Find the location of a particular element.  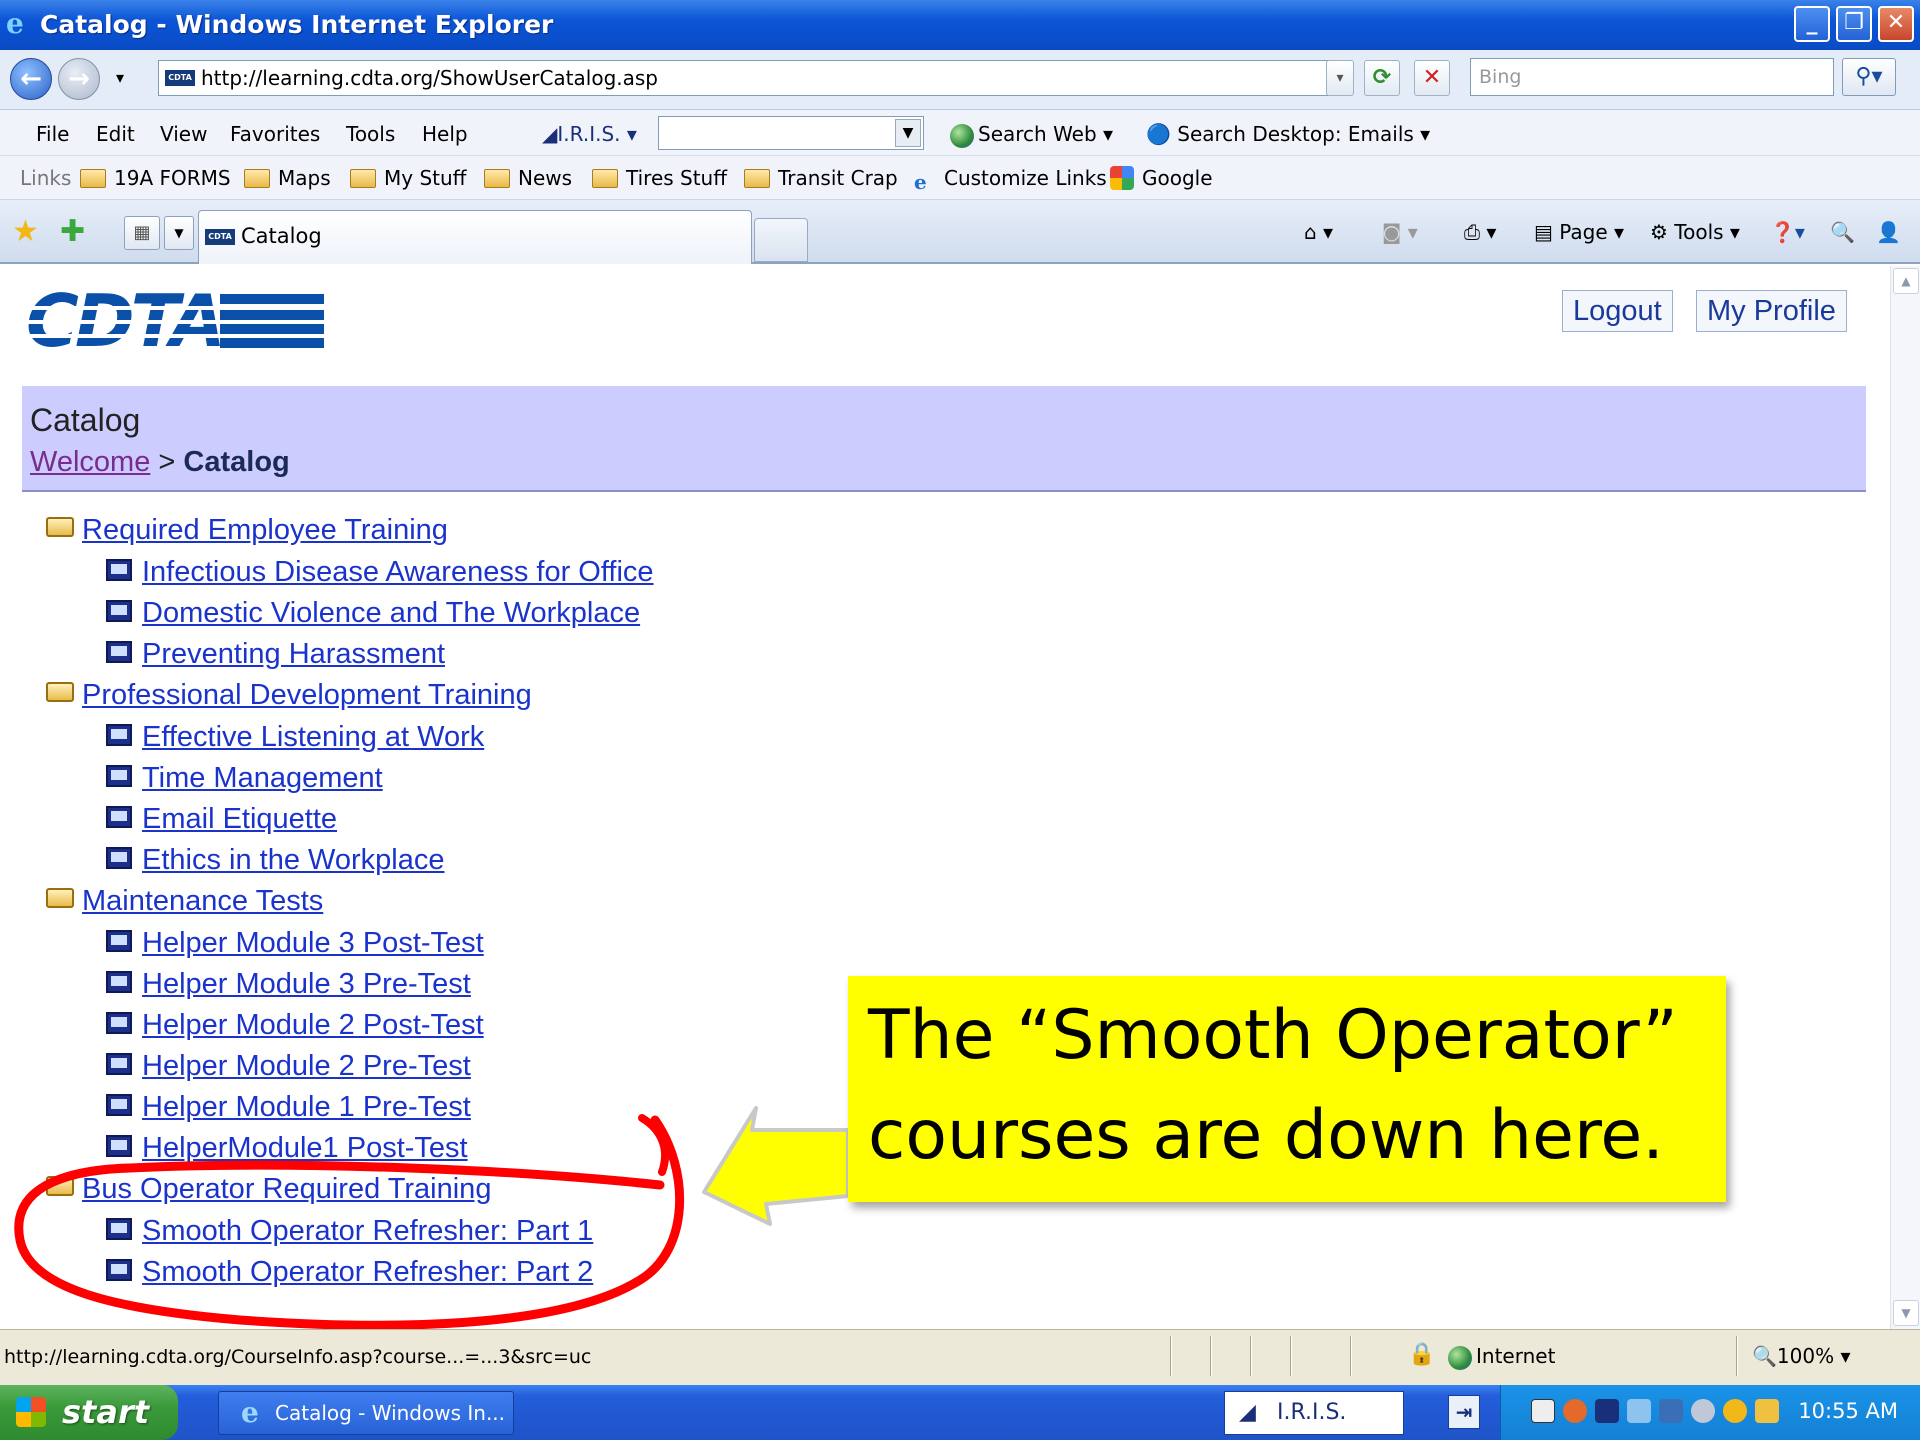

protected-mode-icon: 🔒 is located at coordinates (1421, 1354).